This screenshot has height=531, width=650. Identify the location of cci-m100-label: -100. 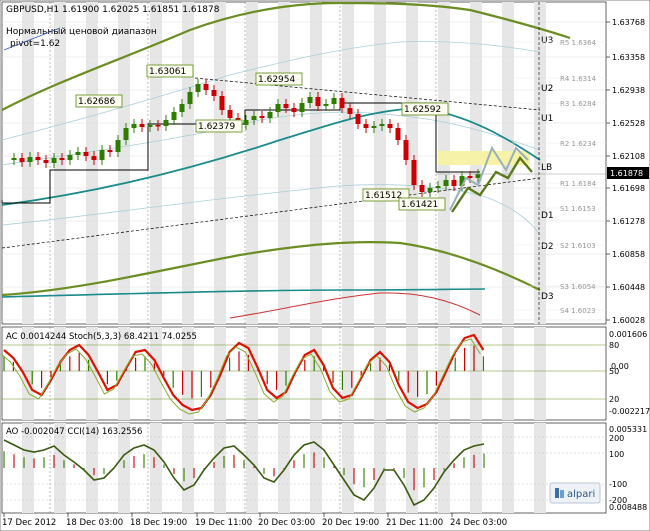
(618, 484).